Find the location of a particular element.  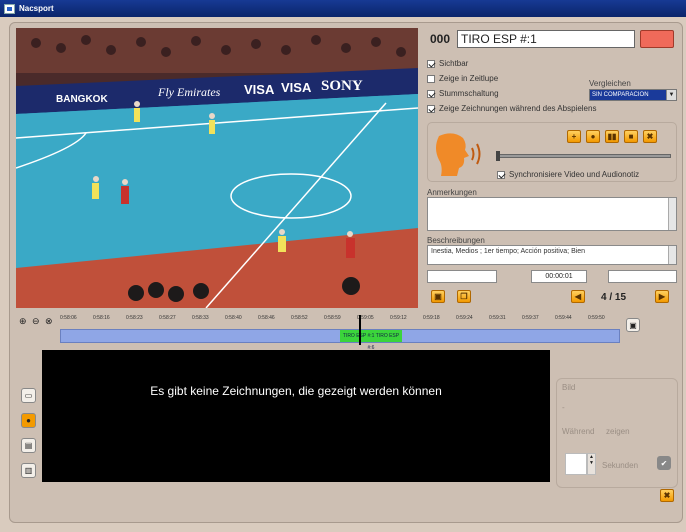

clip-name-field: TIRO ESP #:1 is located at coordinates (546, 39).